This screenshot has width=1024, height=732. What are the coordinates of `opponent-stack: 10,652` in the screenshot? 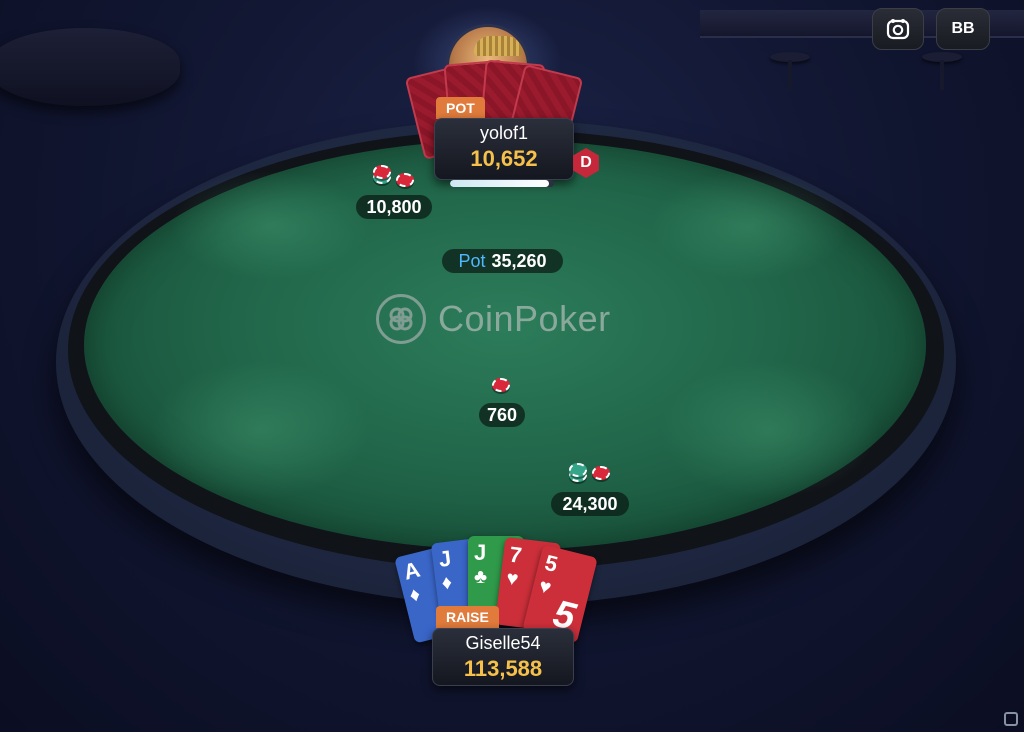 It's located at (504, 158).